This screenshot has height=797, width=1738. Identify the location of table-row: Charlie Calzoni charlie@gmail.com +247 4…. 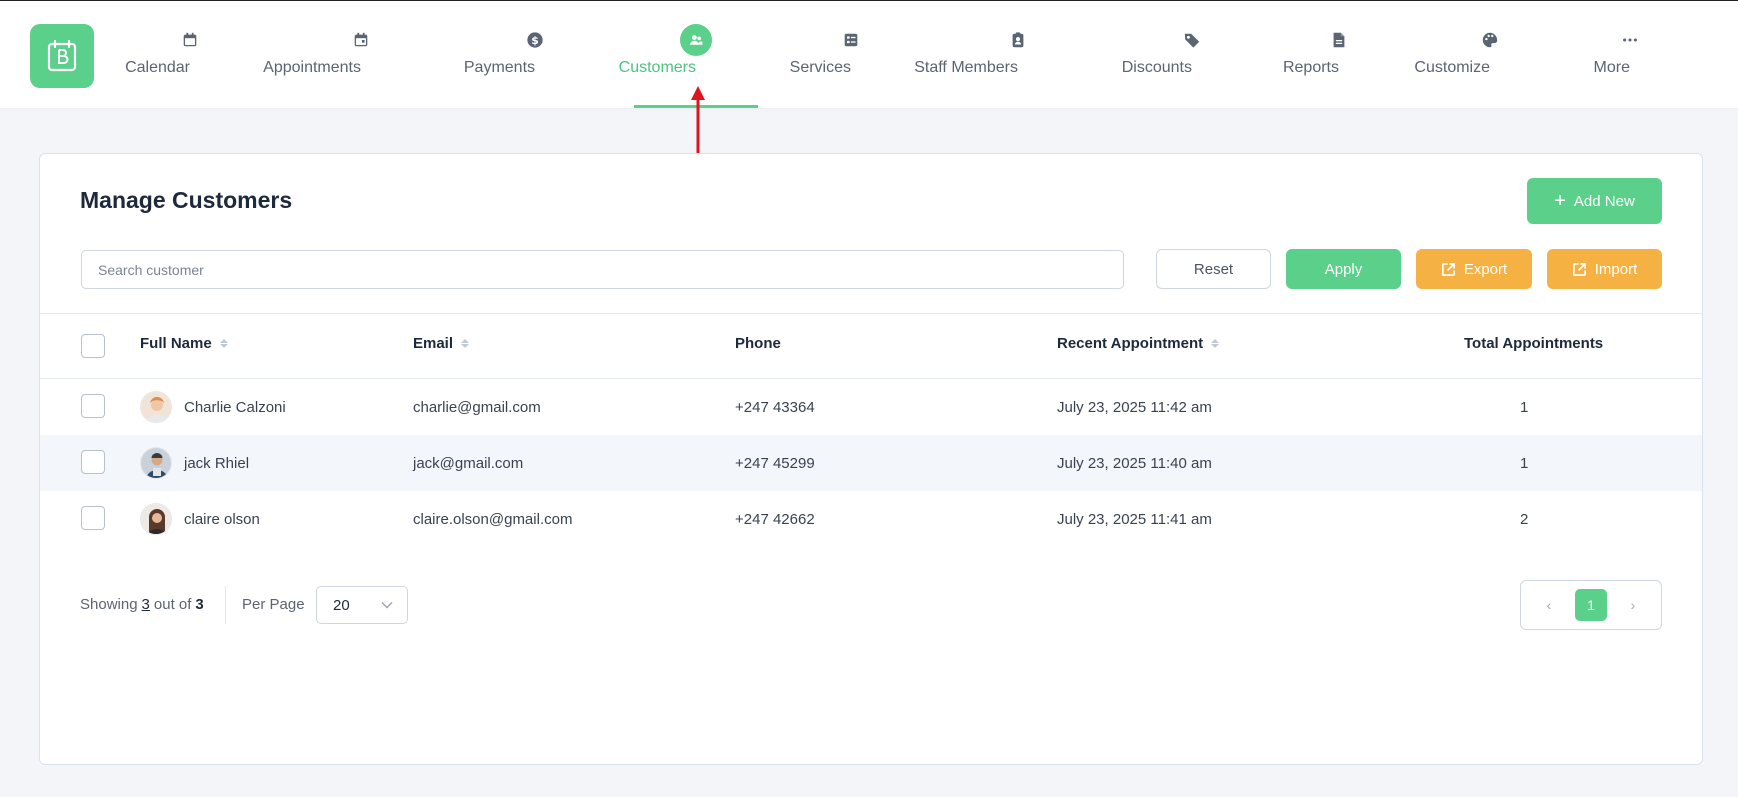
(871, 407).